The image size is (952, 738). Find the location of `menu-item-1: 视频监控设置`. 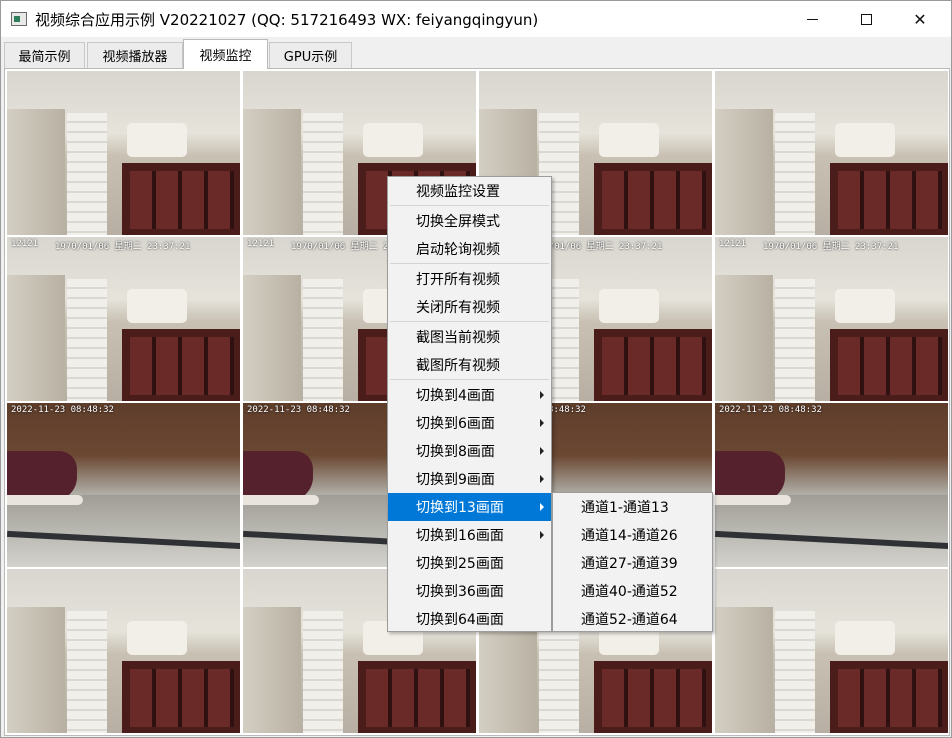

menu-item-1: 视频监控设置 is located at coordinates (469, 191).